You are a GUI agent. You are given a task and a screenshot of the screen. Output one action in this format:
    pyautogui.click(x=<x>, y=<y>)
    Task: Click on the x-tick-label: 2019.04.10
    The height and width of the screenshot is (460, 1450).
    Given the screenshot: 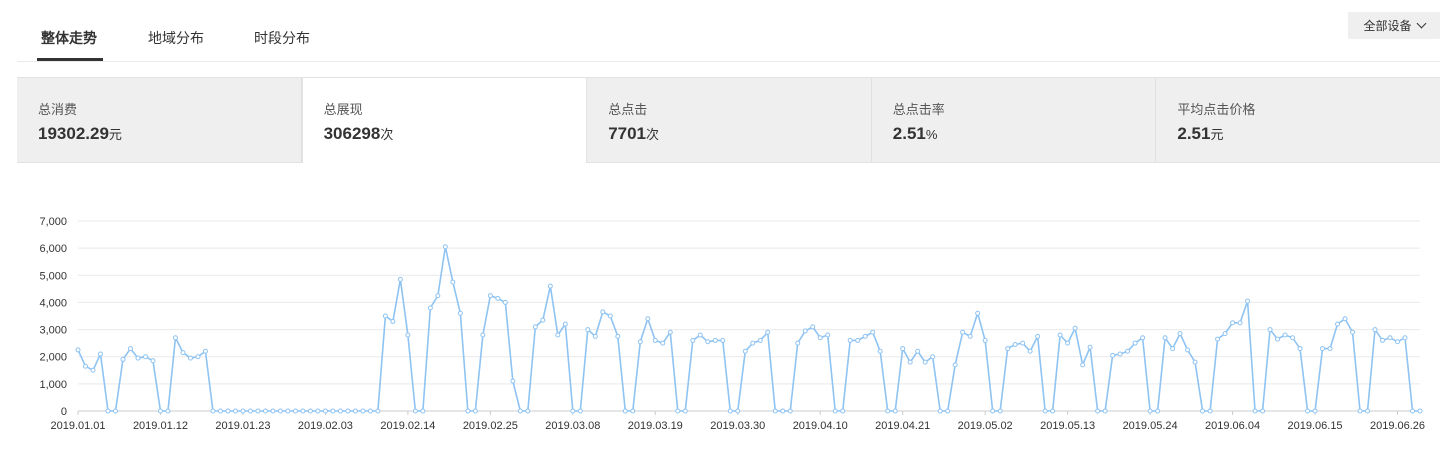 What is the action you would take?
    pyautogui.click(x=820, y=426)
    